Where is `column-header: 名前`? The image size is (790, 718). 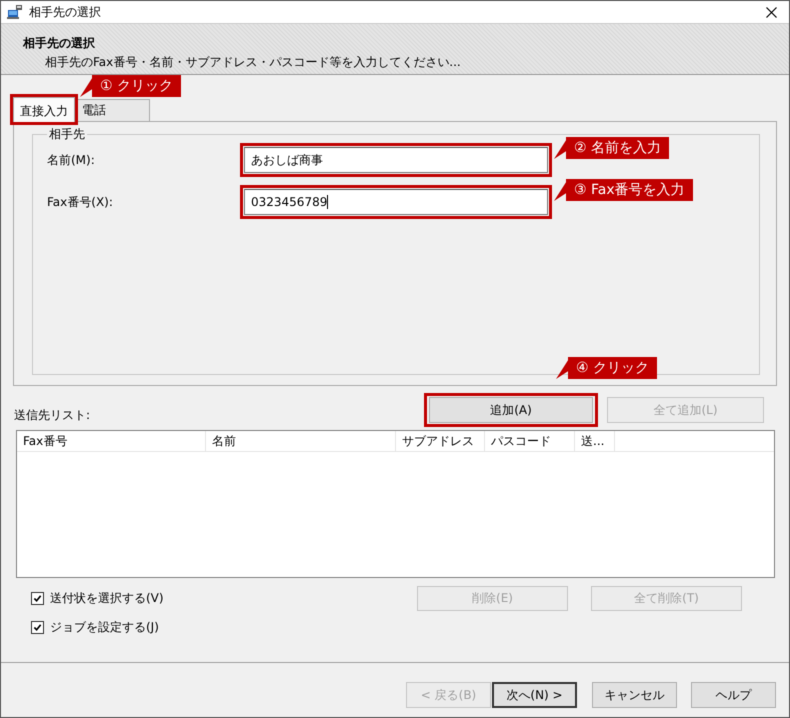 column-header: 名前 is located at coordinates (301, 441).